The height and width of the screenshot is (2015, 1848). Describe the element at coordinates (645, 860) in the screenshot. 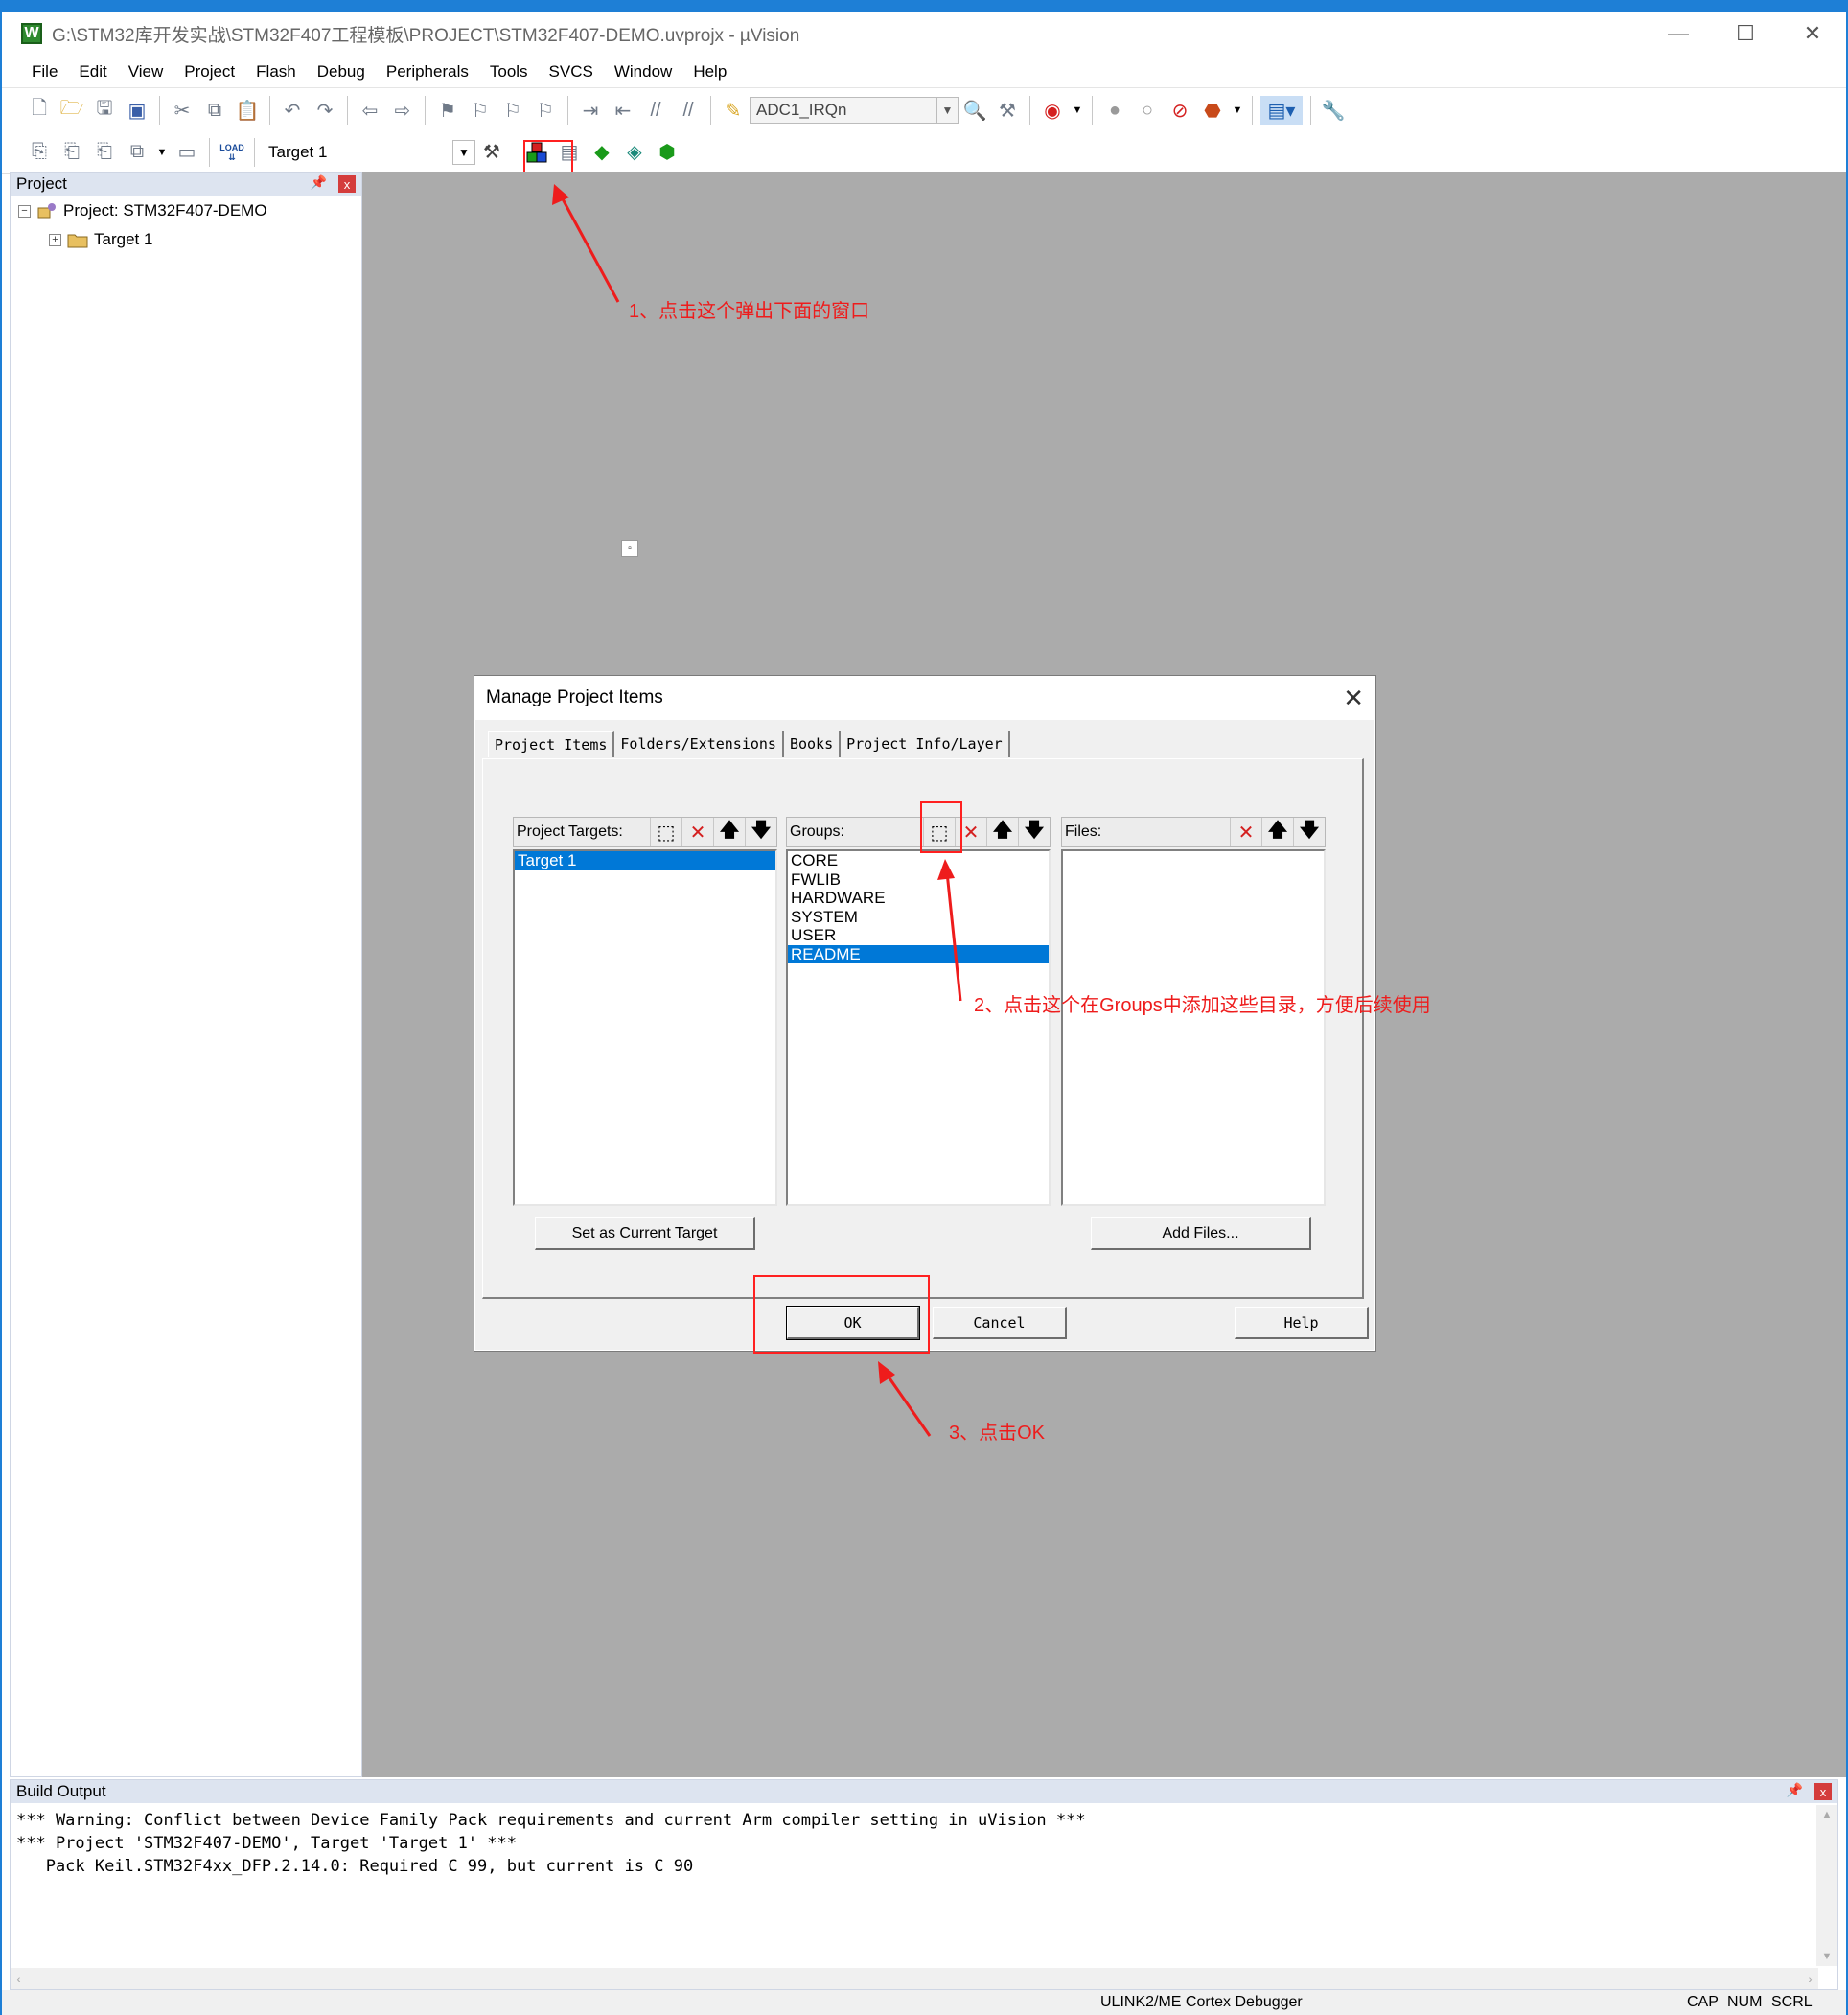

I see `list-item: Target 1` at that location.